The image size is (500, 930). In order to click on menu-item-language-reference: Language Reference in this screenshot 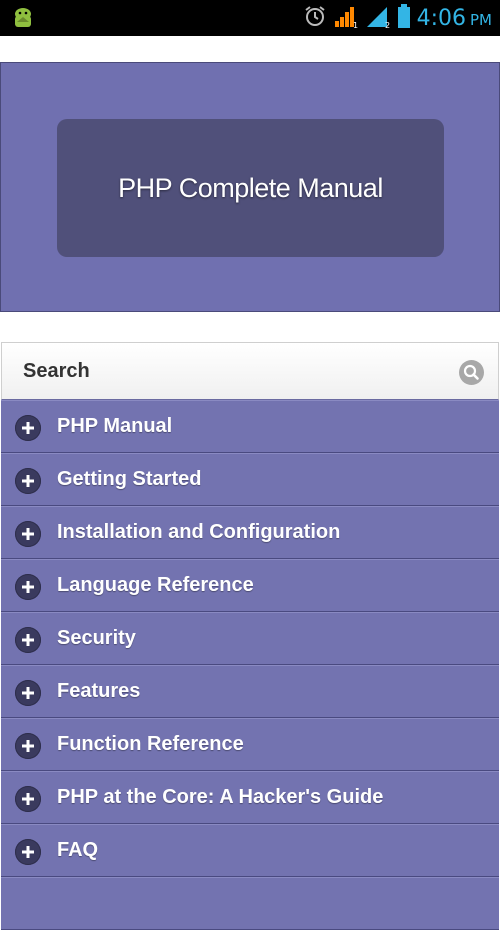, I will do `click(250, 585)`.